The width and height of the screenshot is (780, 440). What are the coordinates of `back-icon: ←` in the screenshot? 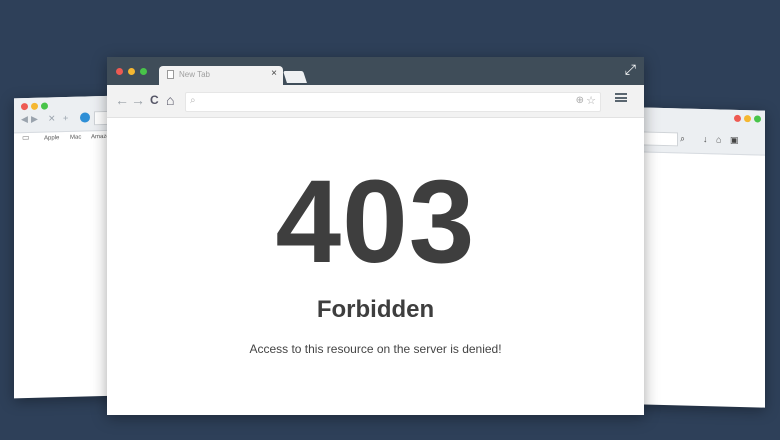 It's located at (122, 100).